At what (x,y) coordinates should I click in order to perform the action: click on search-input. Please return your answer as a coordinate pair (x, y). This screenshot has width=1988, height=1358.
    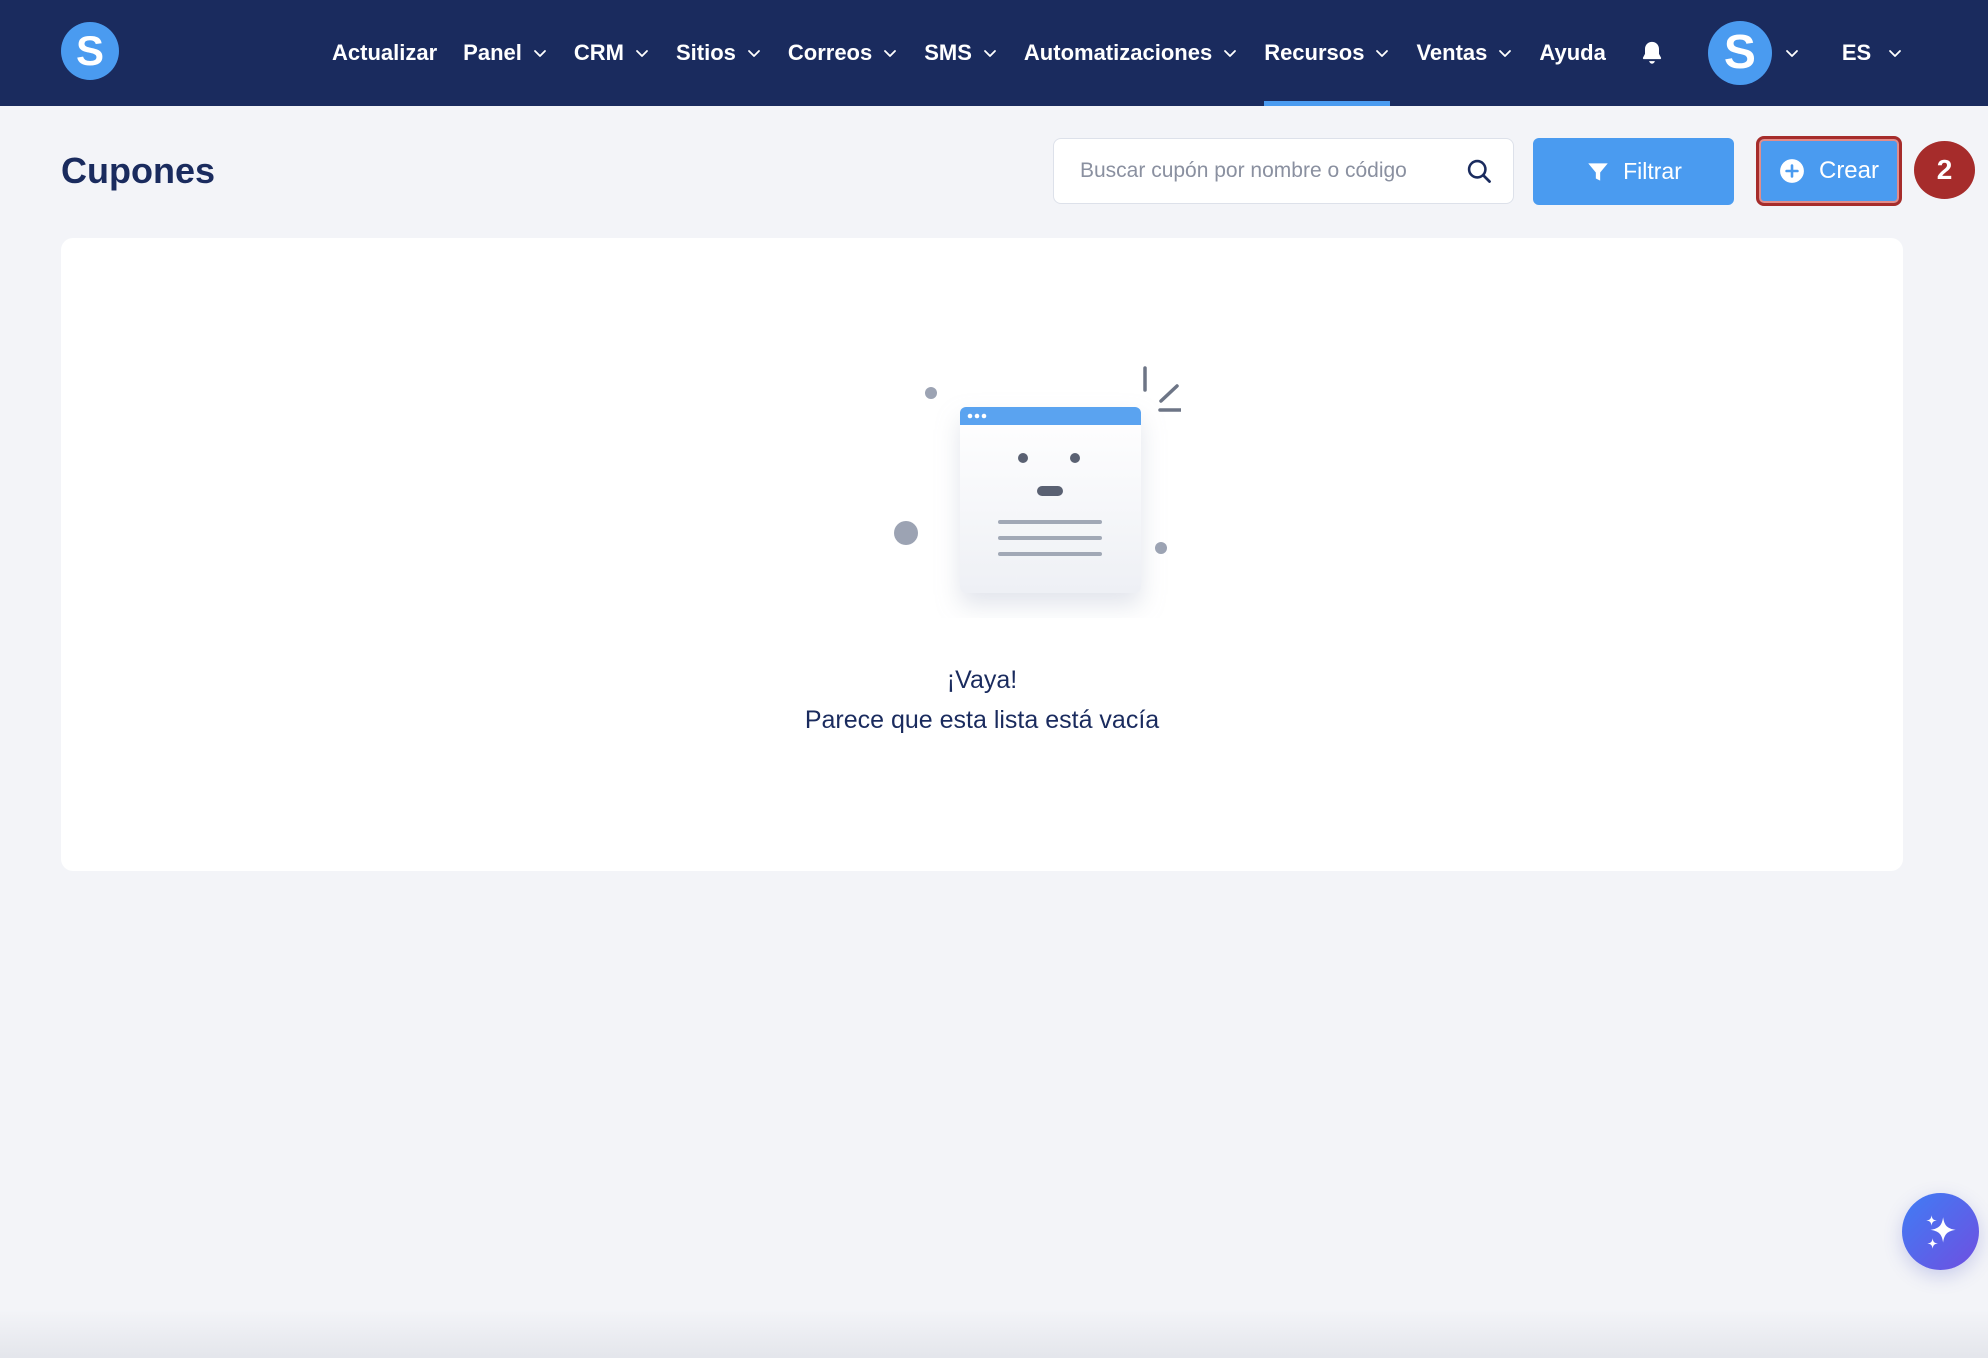
    Looking at the image, I should click on (1272, 171).